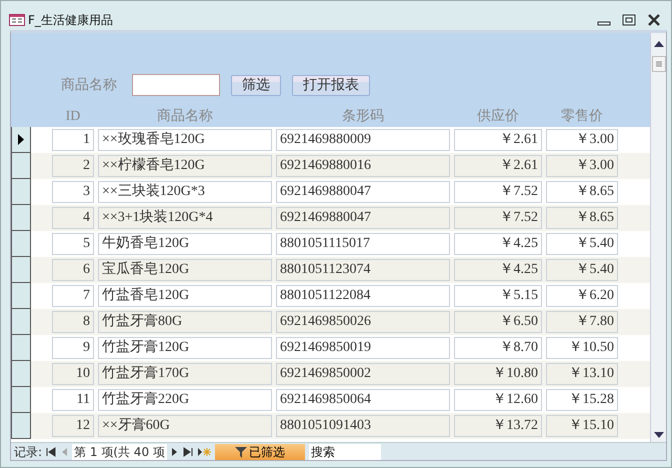 The image size is (672, 468). Describe the element at coordinates (363, 400) in the screenshot. I see `table-cell: 6921469850064` at that location.